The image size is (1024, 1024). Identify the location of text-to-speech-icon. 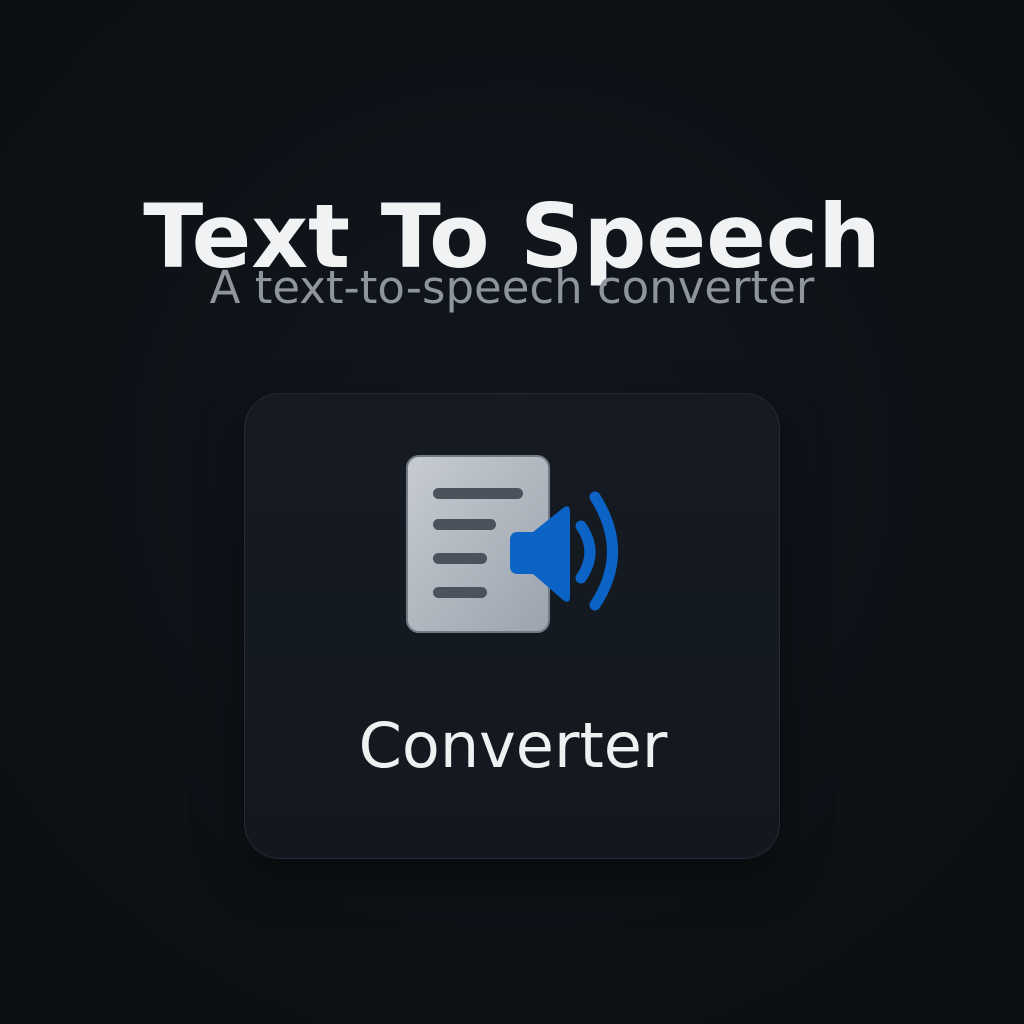
(512, 544).